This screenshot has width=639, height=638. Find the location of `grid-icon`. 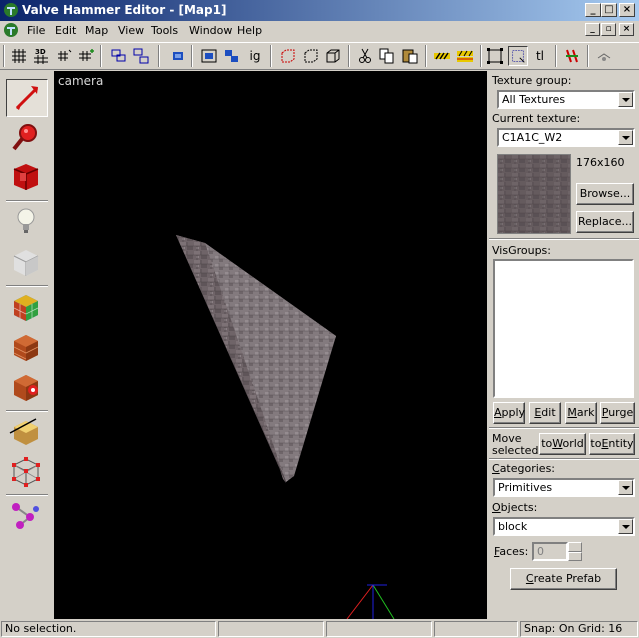

grid-icon is located at coordinates (19, 56).